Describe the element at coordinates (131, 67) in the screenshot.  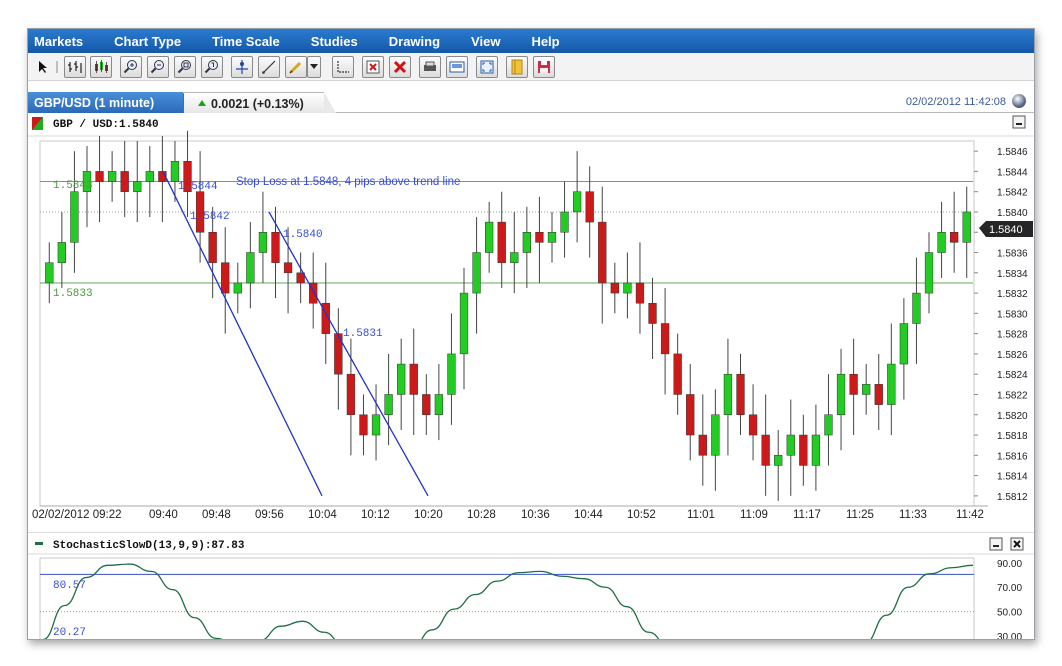
I see `zoom-in-icon` at that location.